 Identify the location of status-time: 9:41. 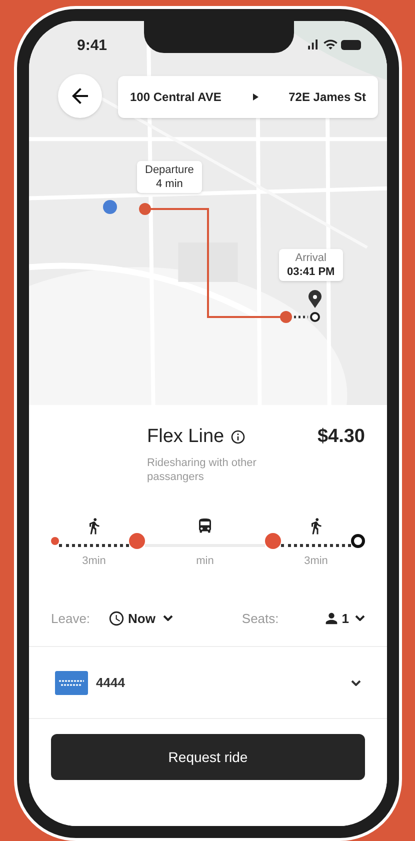
(92, 46).